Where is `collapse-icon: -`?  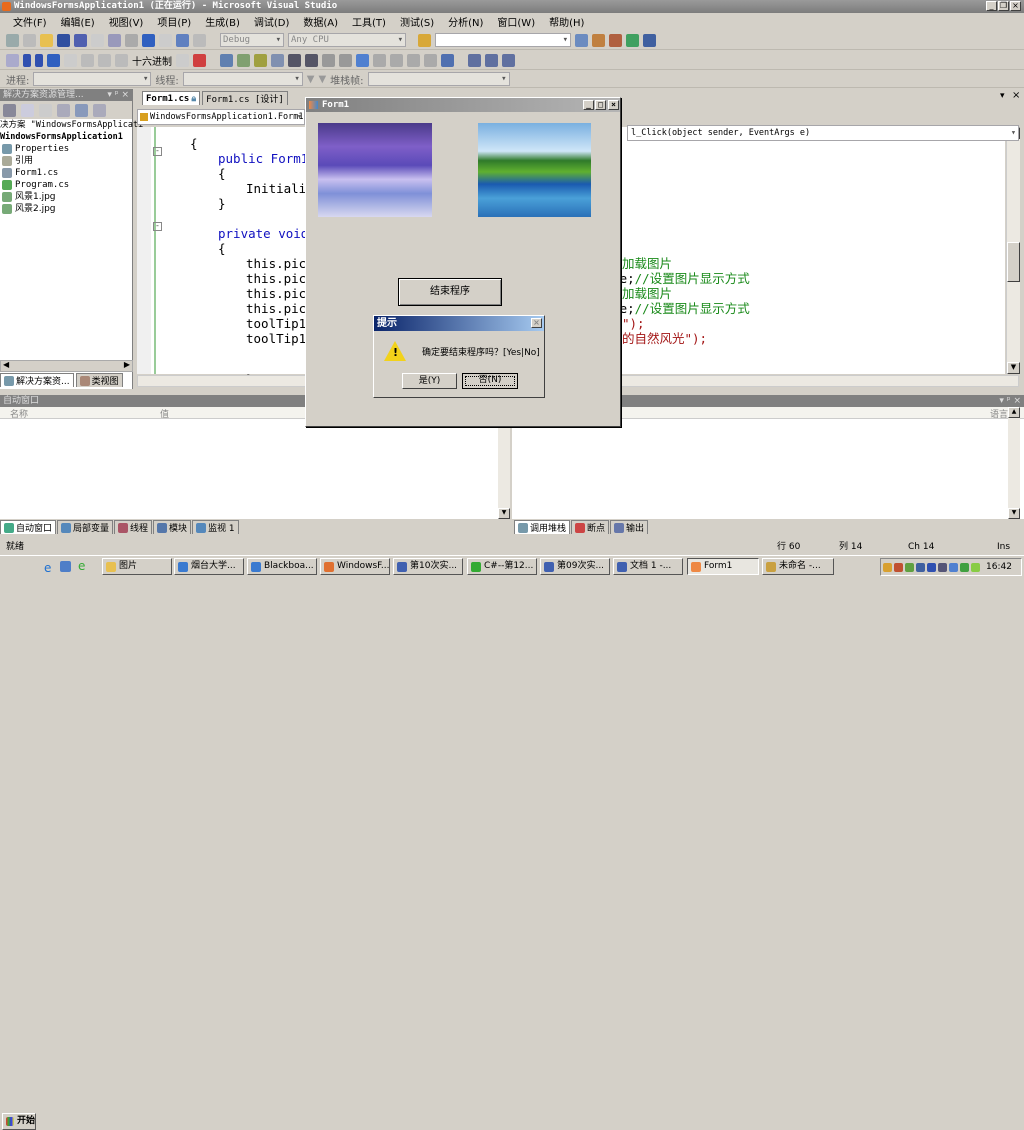
collapse-icon: - is located at coordinates (157, 226).